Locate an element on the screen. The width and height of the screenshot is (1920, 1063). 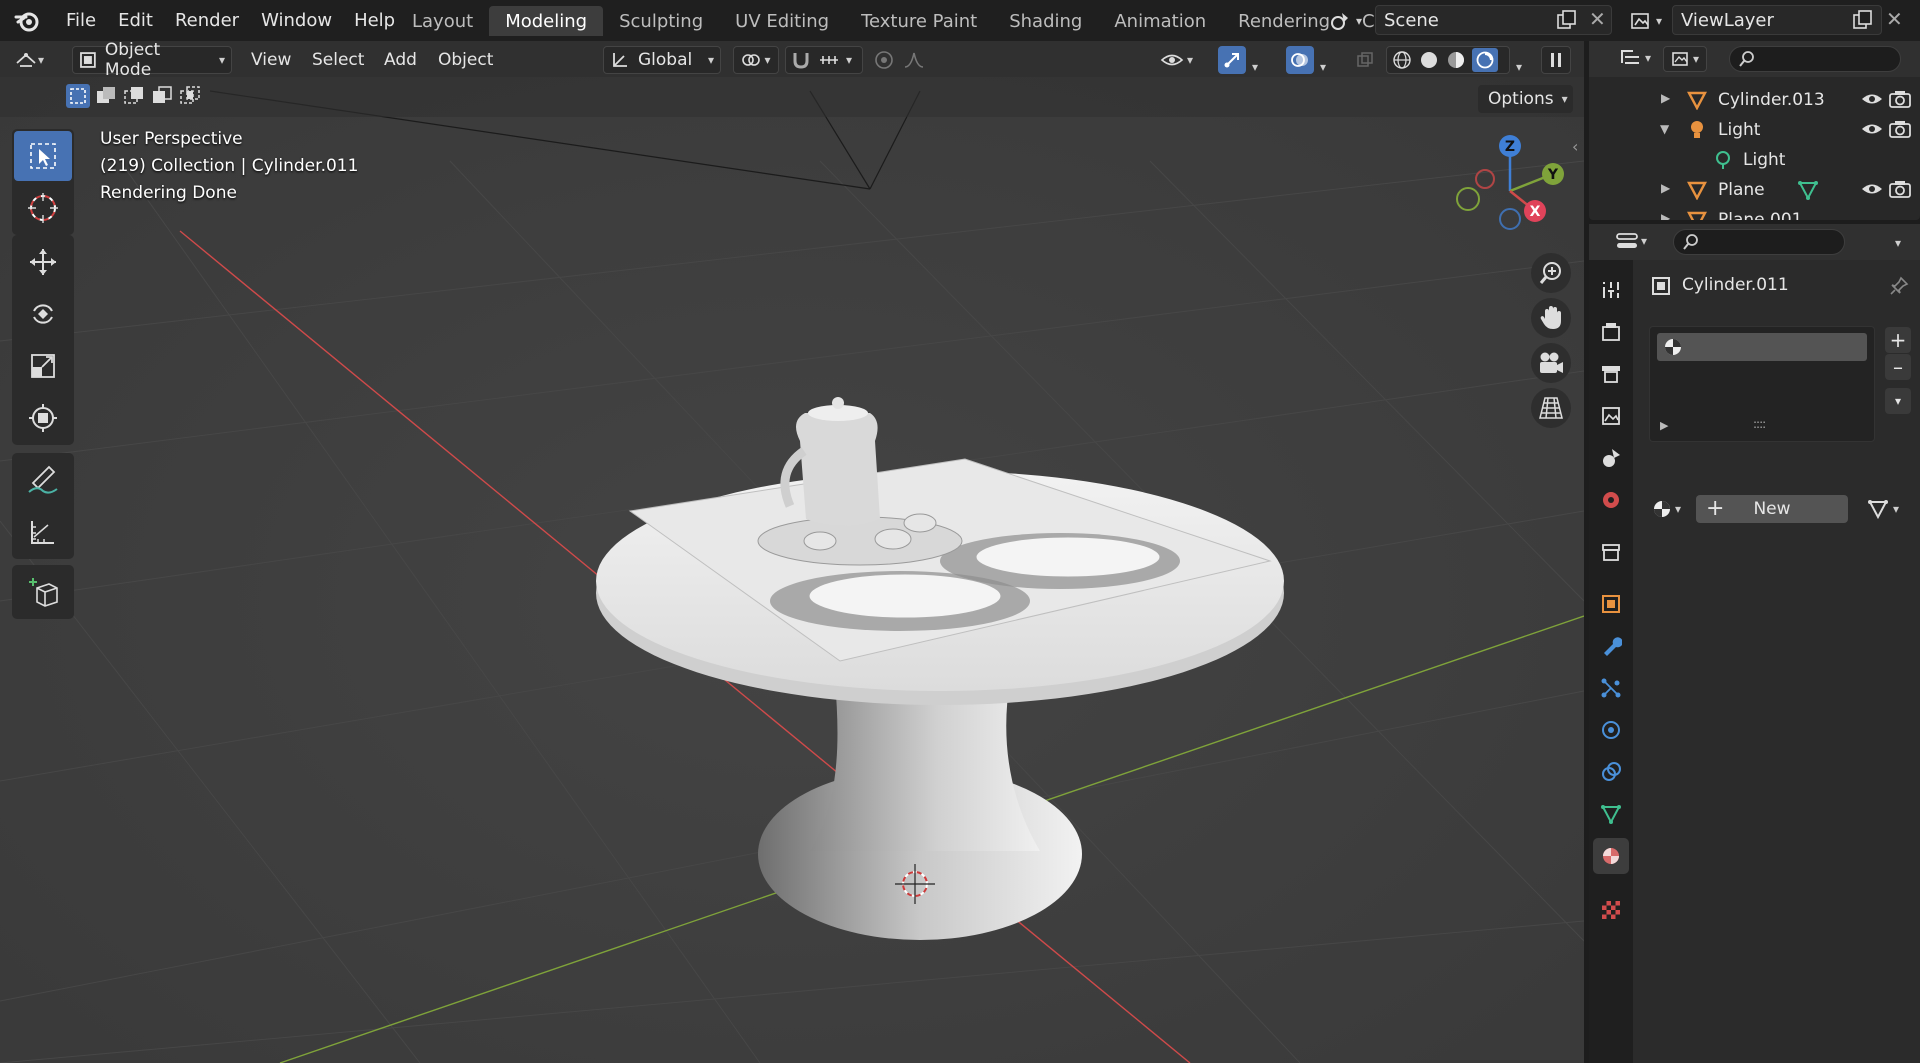
transform-orientation-dropdown: Global ▾ is located at coordinates (662, 60).